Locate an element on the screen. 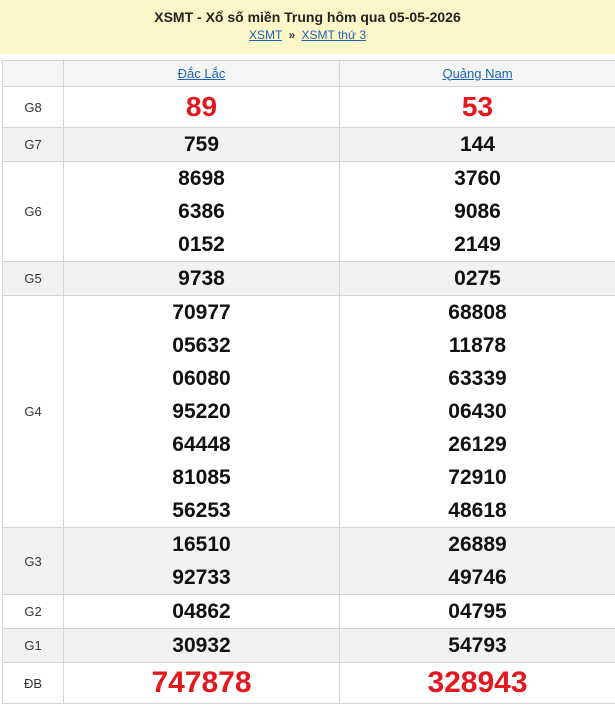 The image size is (615, 709). prize-label: G8 is located at coordinates (33, 107).